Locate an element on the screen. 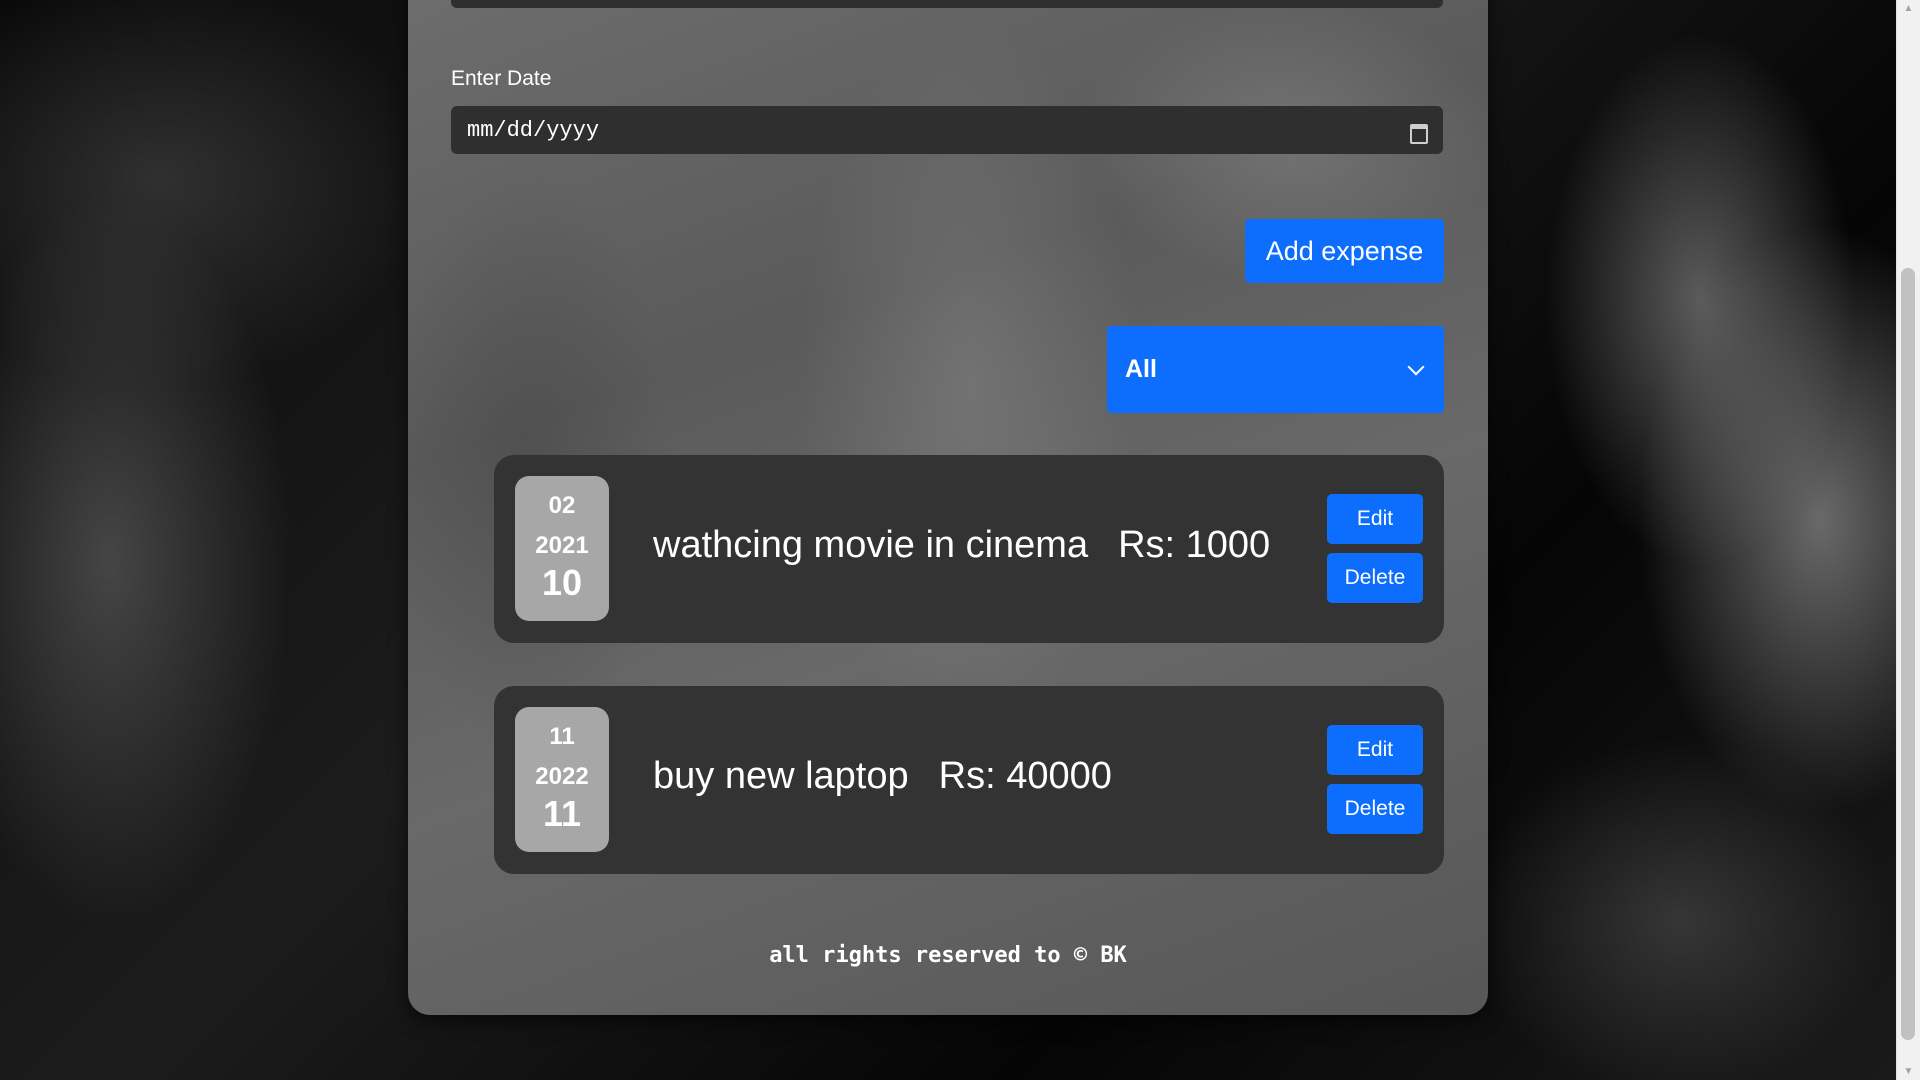  expense-date: 02 2021 10 is located at coordinates (562, 548).